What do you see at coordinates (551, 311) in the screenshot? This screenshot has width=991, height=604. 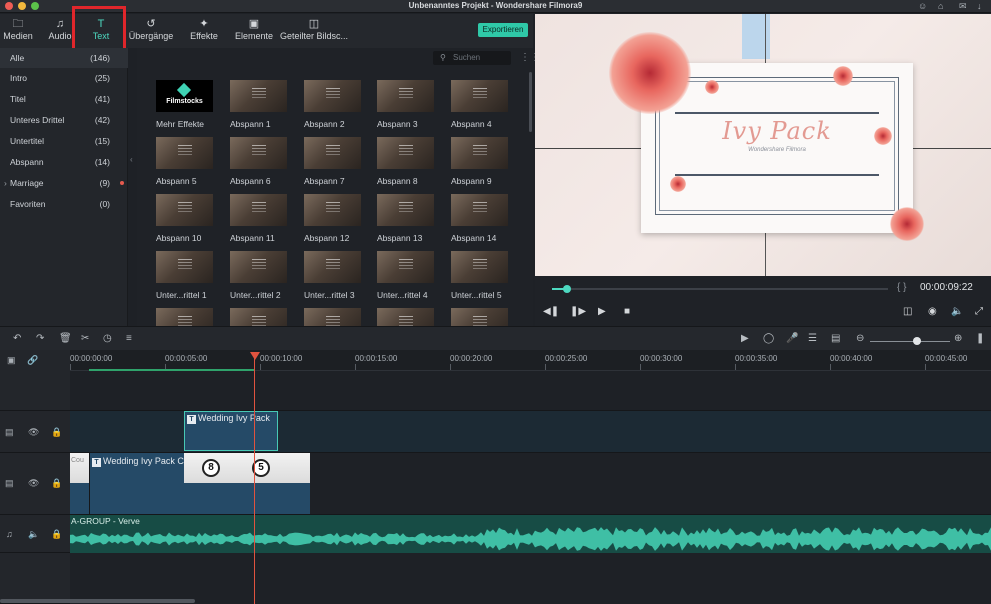 I see `step-back-icon: ◀❚` at bounding box center [551, 311].